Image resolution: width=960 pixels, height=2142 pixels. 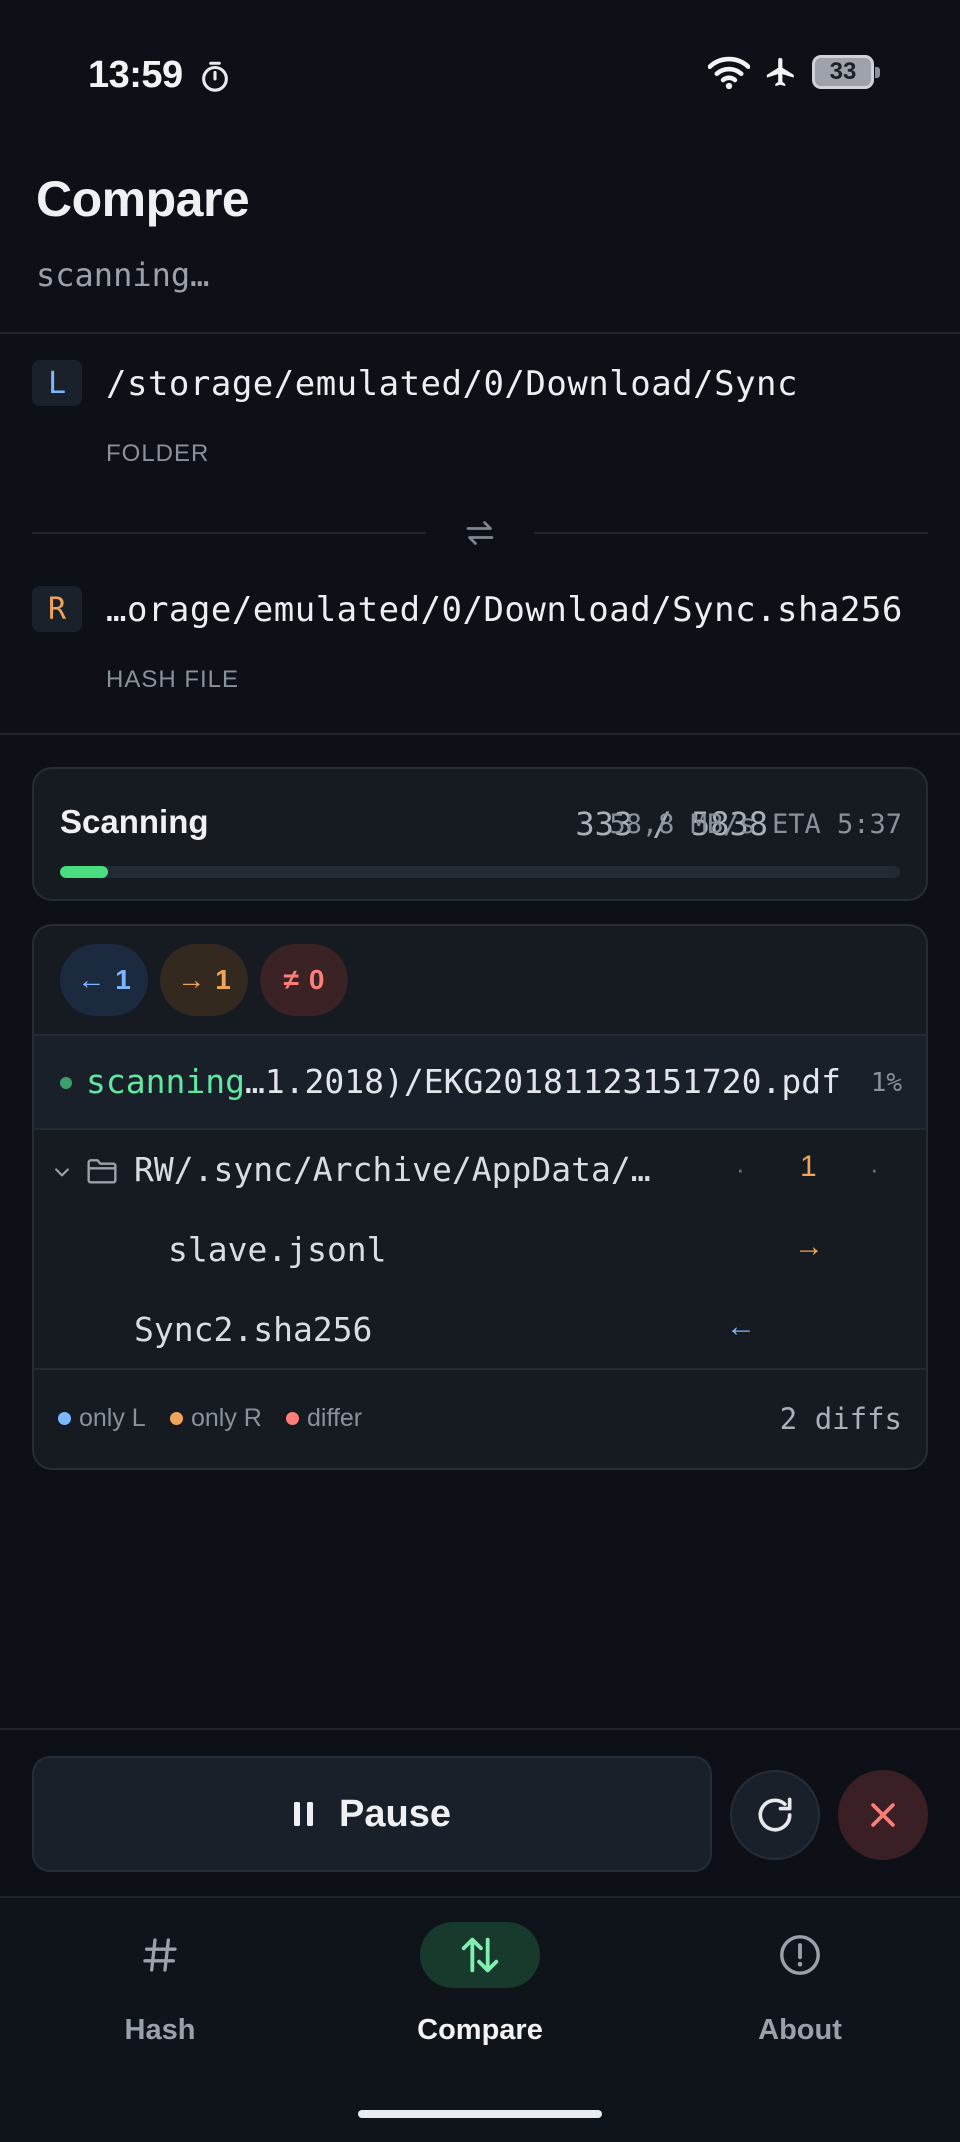 I want to click on pause-button: Pause, so click(x=372, y=1814).